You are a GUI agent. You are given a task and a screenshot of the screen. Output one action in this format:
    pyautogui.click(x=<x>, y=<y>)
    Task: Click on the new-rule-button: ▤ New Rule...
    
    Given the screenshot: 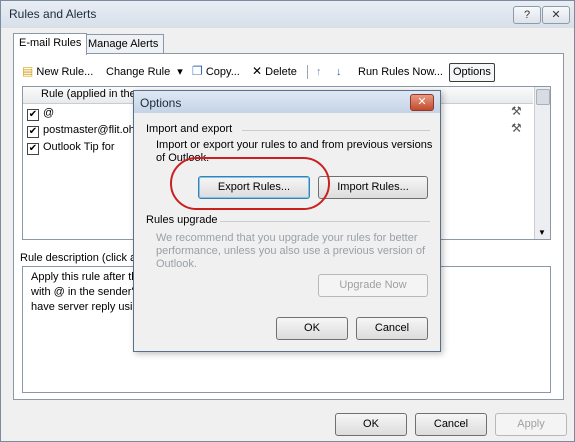 What is the action you would take?
    pyautogui.click(x=57, y=72)
    